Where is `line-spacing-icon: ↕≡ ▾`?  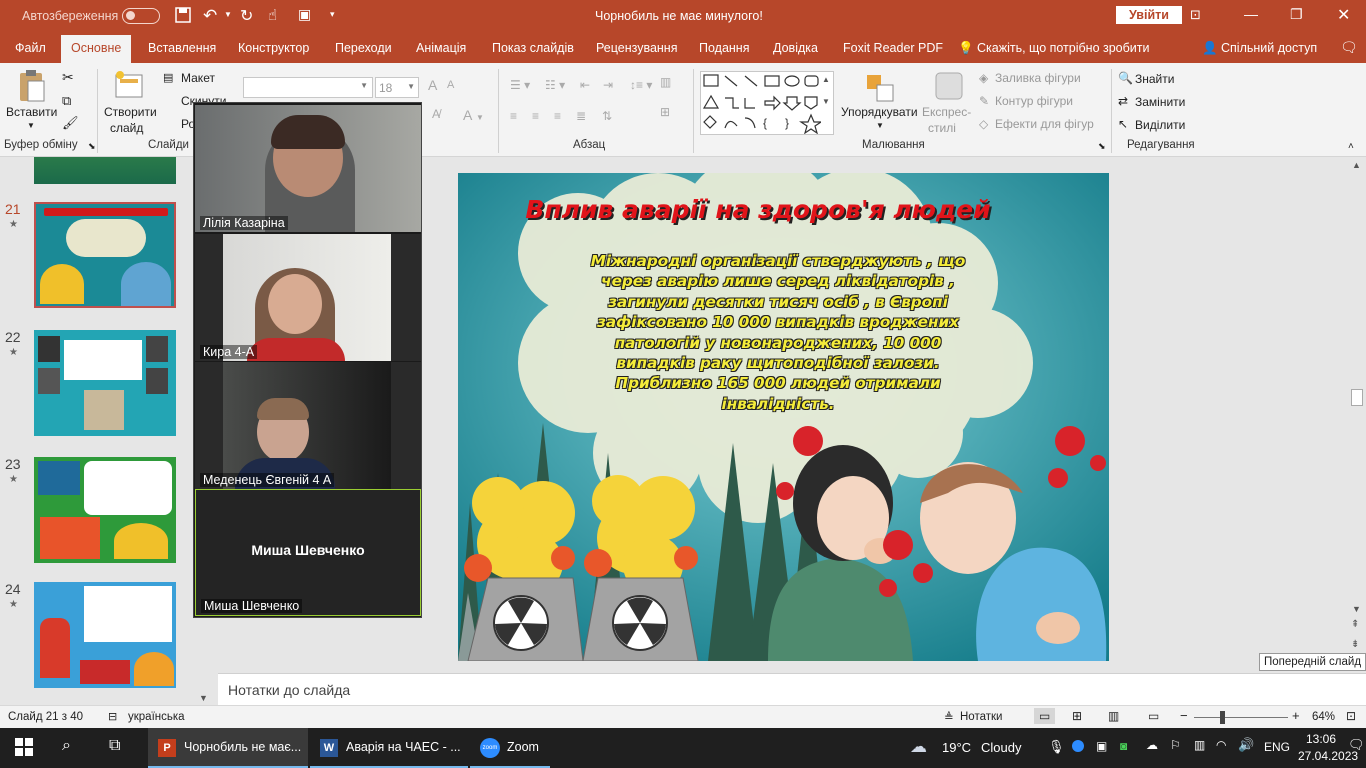 line-spacing-icon: ↕≡ ▾ is located at coordinates (641, 85).